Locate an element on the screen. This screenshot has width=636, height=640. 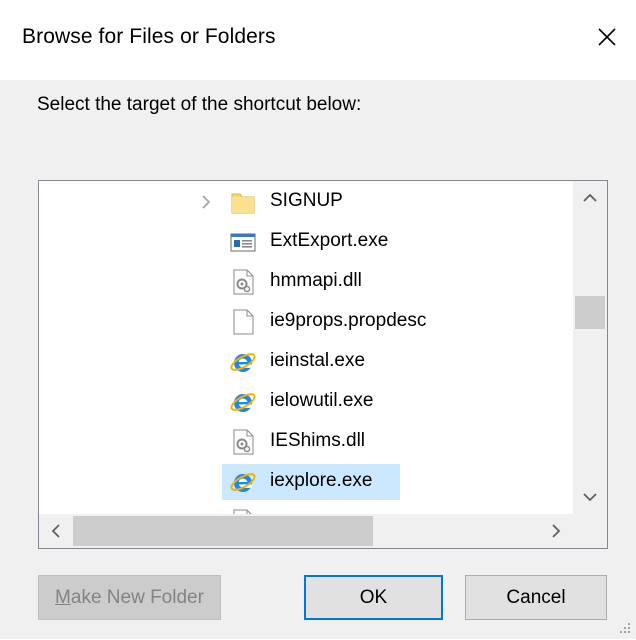
cancel-button: Cancel is located at coordinates (536, 597).